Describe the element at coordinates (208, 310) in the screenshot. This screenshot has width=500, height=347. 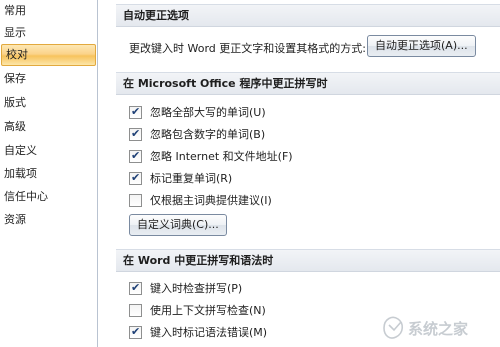
I see `option-label: 使用上下文拼写检查(N)` at that location.